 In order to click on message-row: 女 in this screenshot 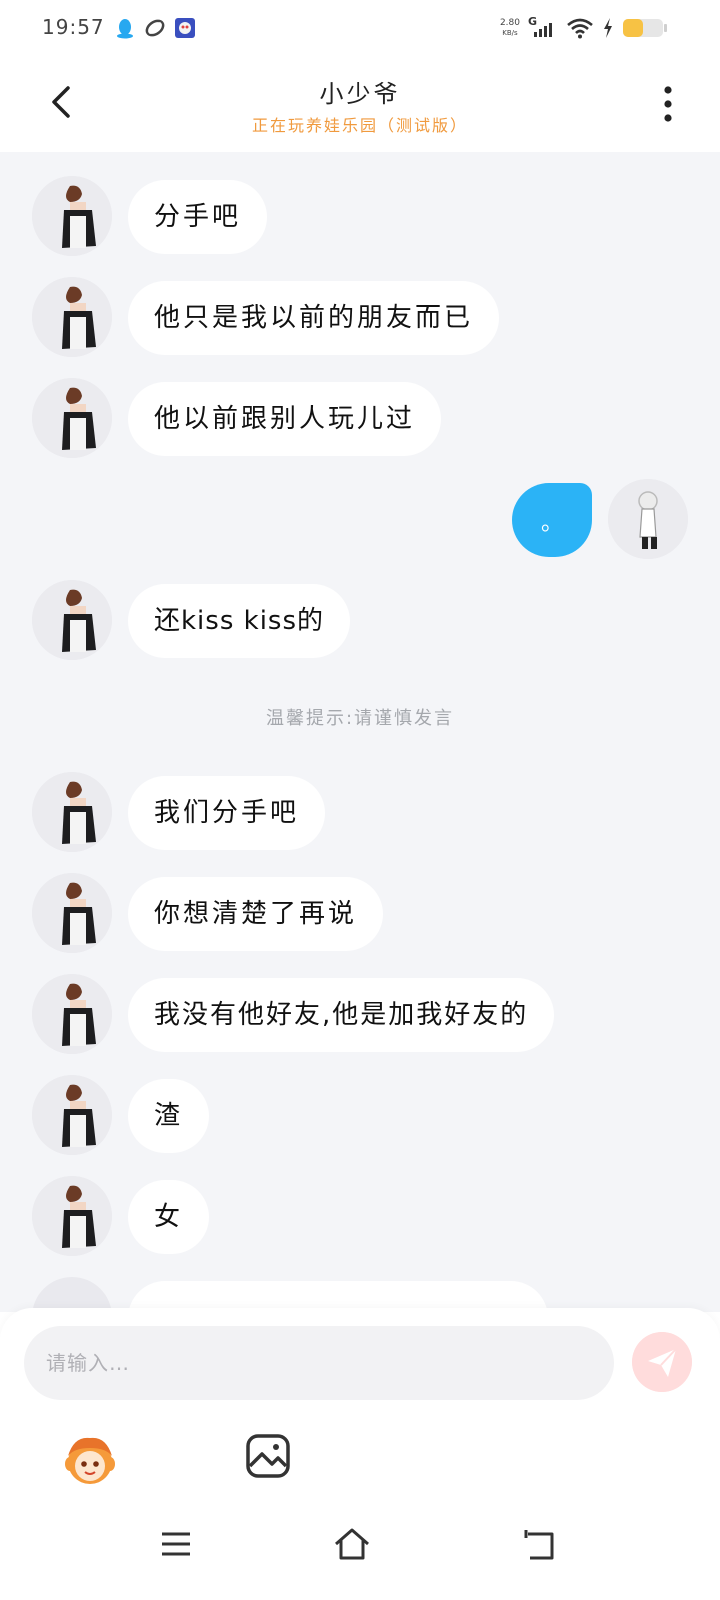, I will do `click(360, 1216)`.